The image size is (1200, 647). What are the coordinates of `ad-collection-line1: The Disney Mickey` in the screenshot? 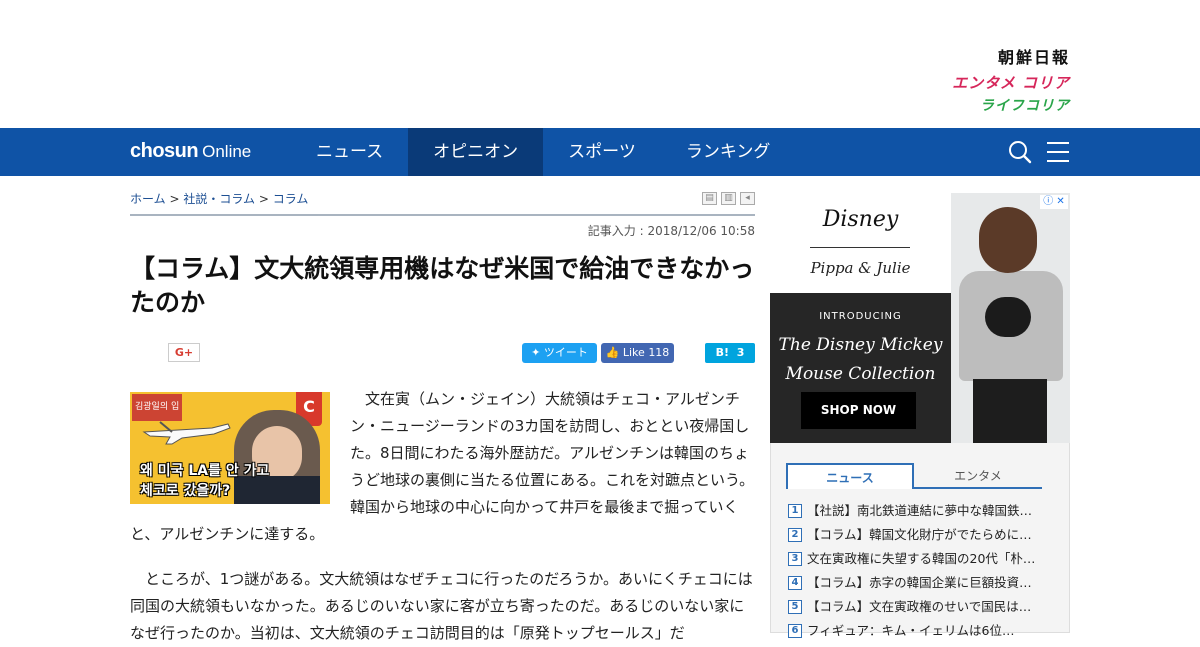 It's located at (860, 345).